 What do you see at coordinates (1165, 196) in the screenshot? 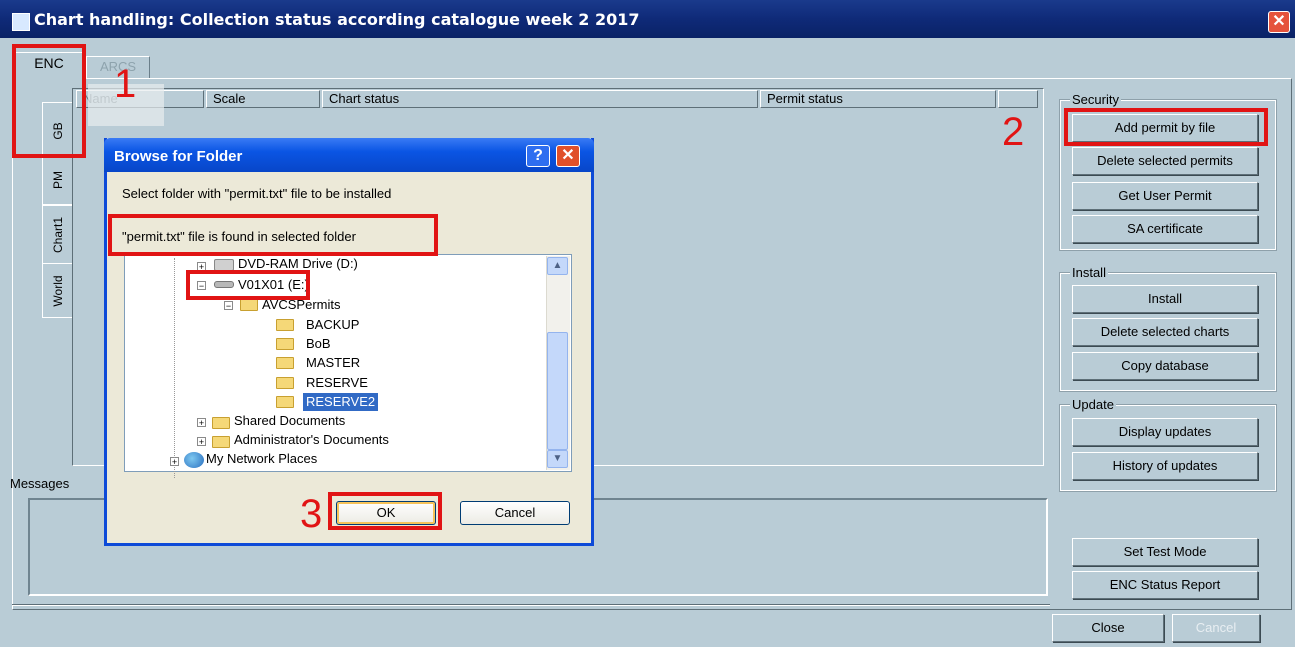
I see `get-user-permit-button: Get User Permit` at bounding box center [1165, 196].